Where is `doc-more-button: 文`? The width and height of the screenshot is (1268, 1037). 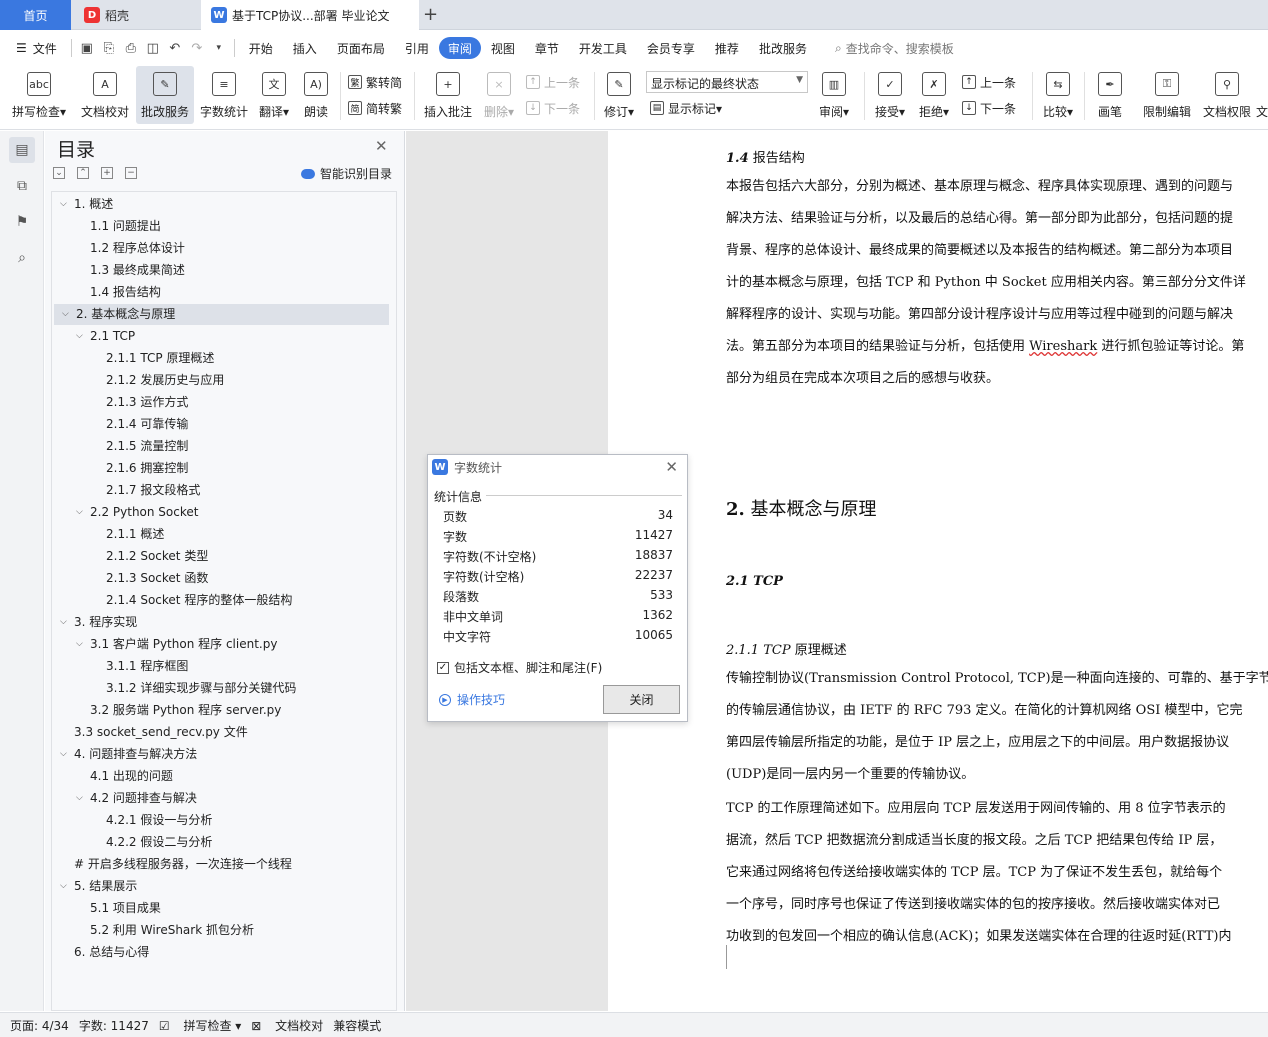
doc-more-button: 文 is located at coordinates (1262, 95).